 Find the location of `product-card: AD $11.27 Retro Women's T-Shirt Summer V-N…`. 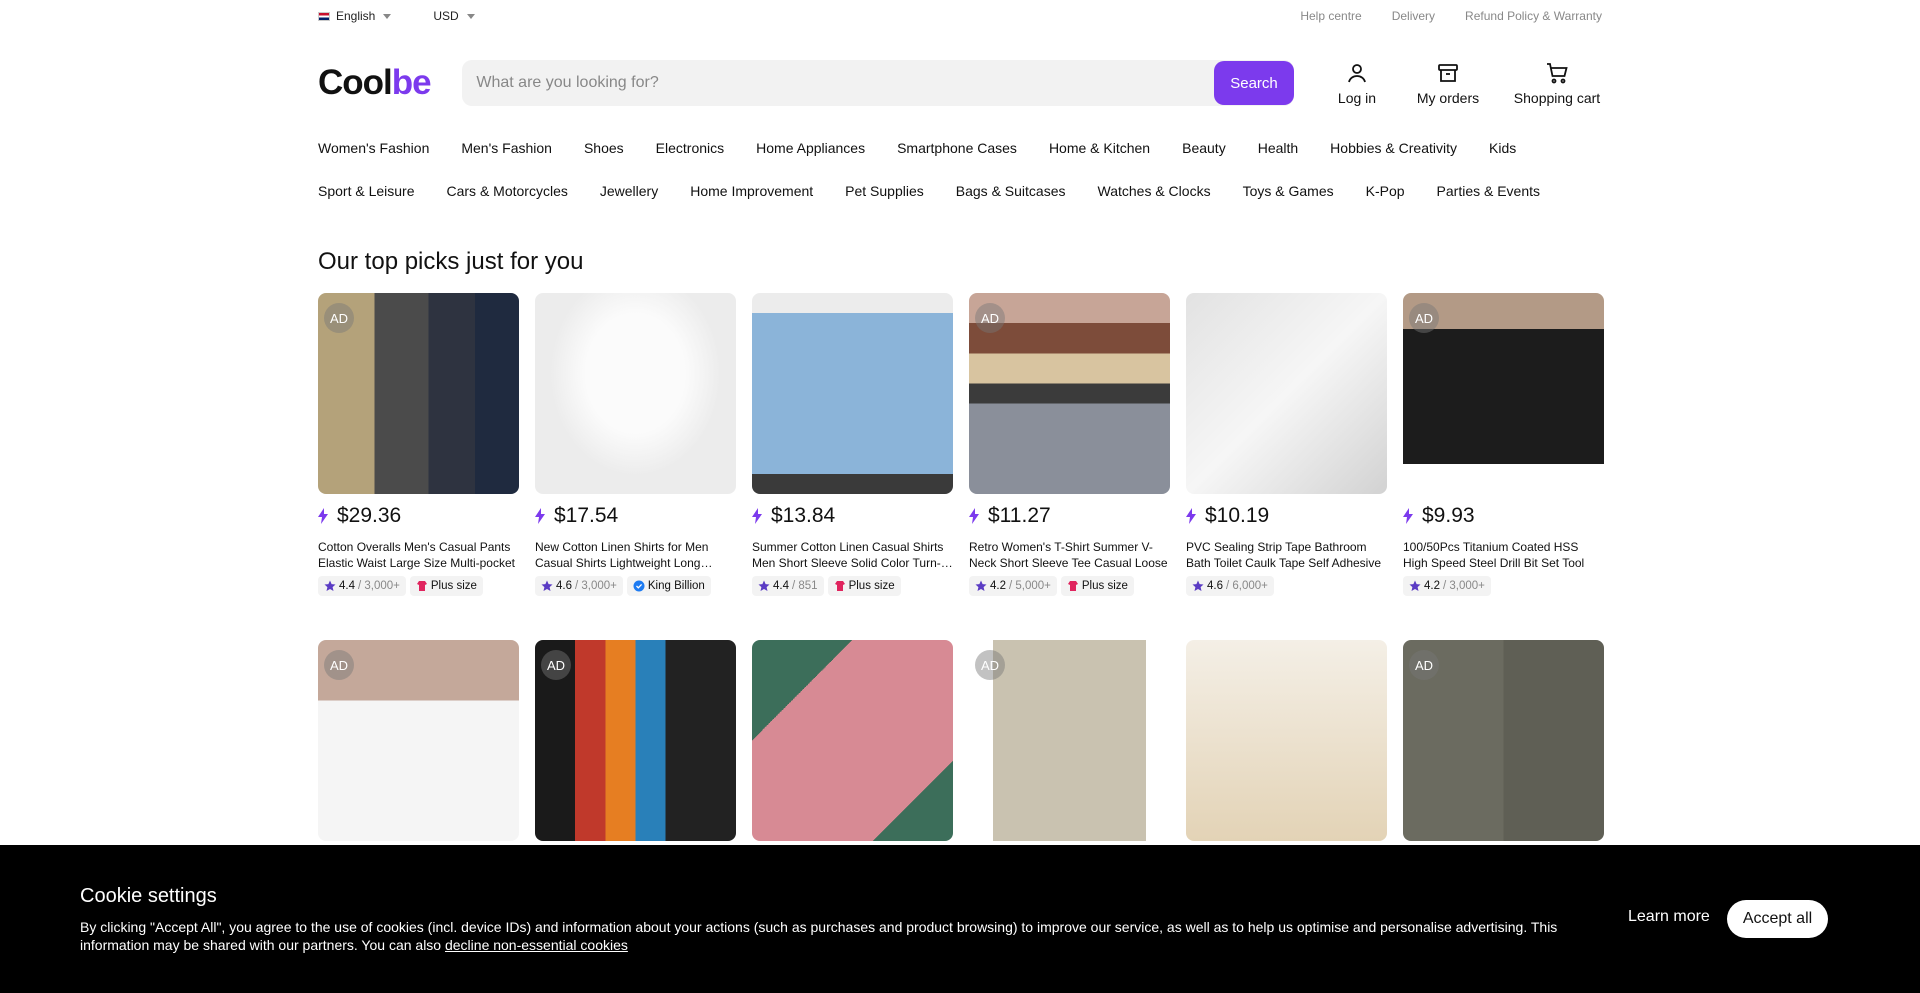

product-card: AD $11.27 Retro Women's T-Shirt Summer V-N… is located at coordinates (1069, 444).